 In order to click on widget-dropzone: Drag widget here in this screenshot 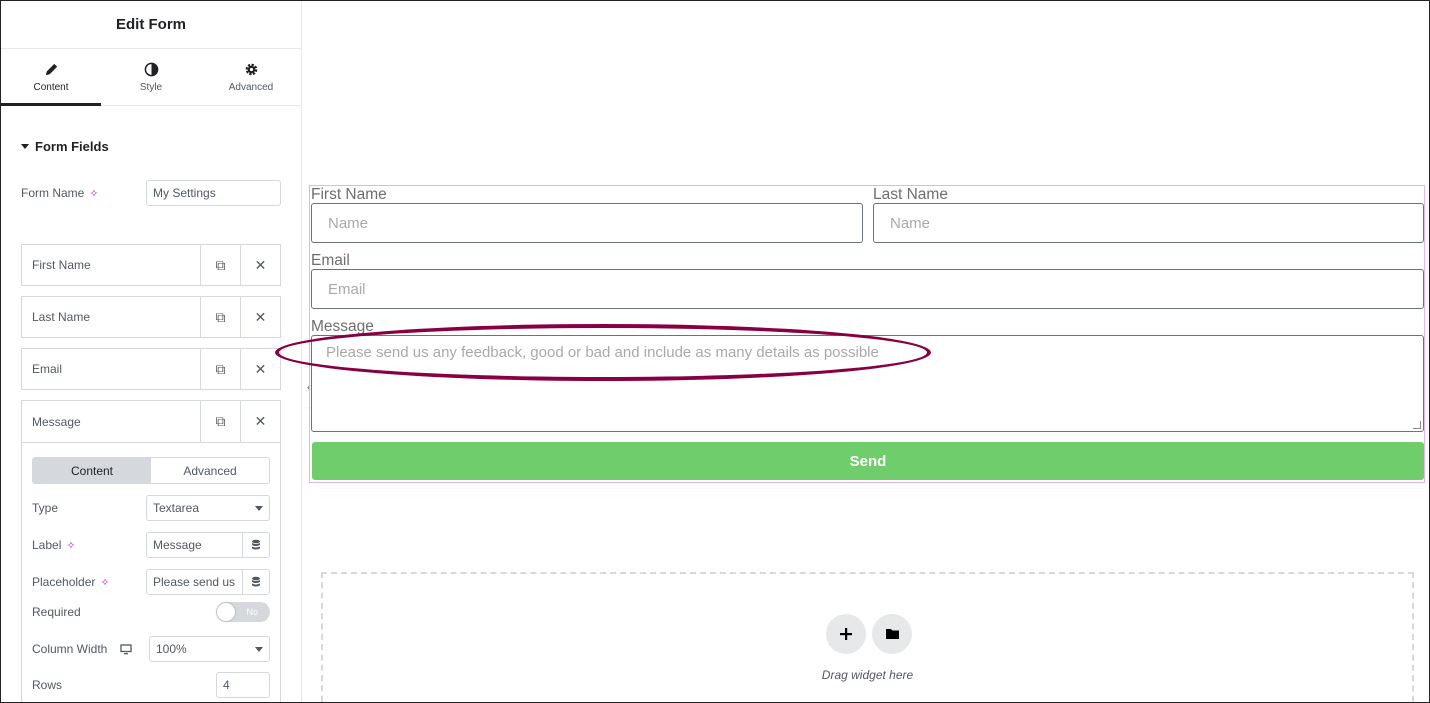, I will do `click(867, 637)`.